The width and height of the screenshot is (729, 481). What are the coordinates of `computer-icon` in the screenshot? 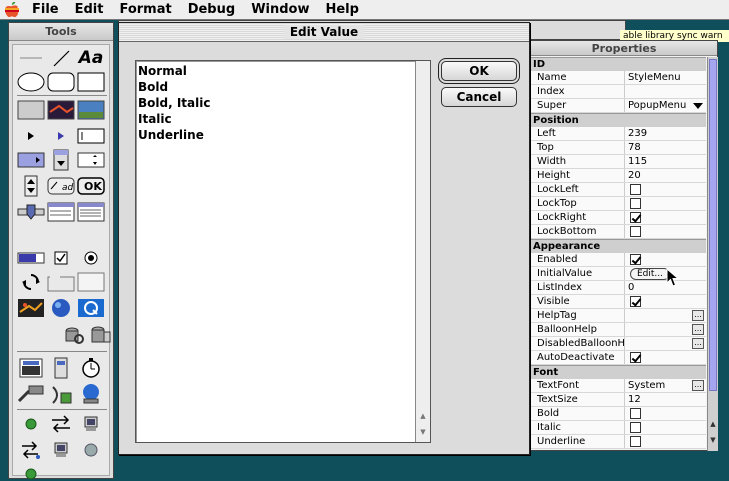 It's located at (91, 424).